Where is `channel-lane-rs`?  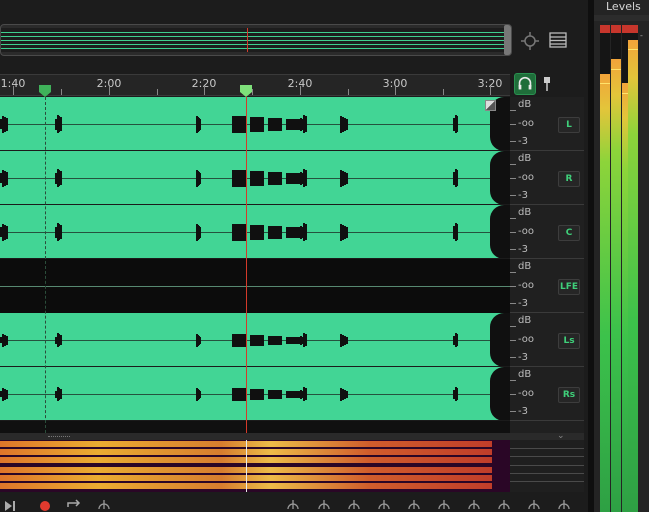
channel-lane-rs is located at coordinates (255, 394).